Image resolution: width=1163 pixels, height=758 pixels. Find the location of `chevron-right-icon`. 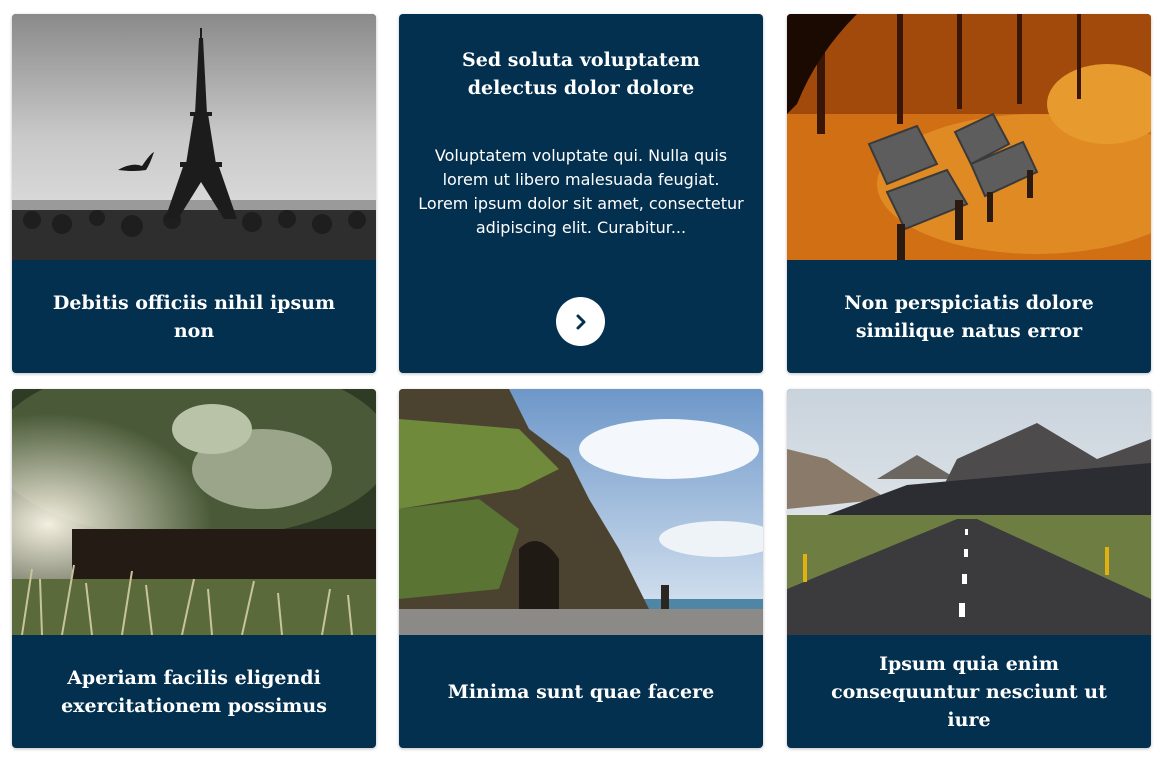

chevron-right-icon is located at coordinates (580, 321).